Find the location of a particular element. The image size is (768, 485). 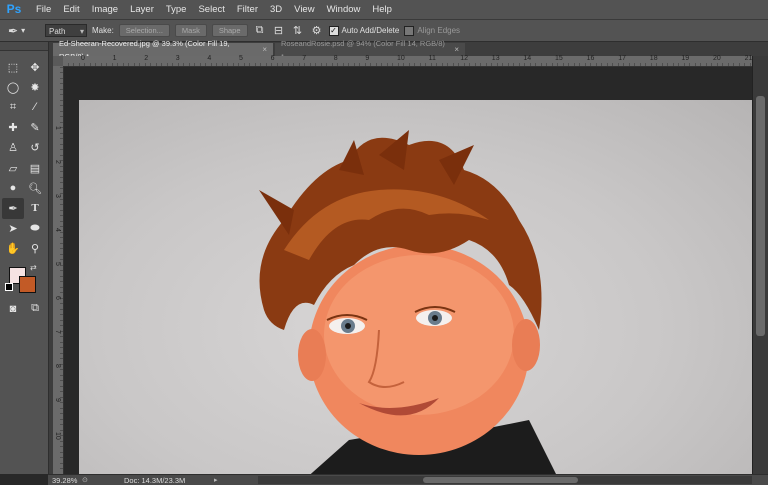

menu-3d: 3D is located at coordinates (276, 9).